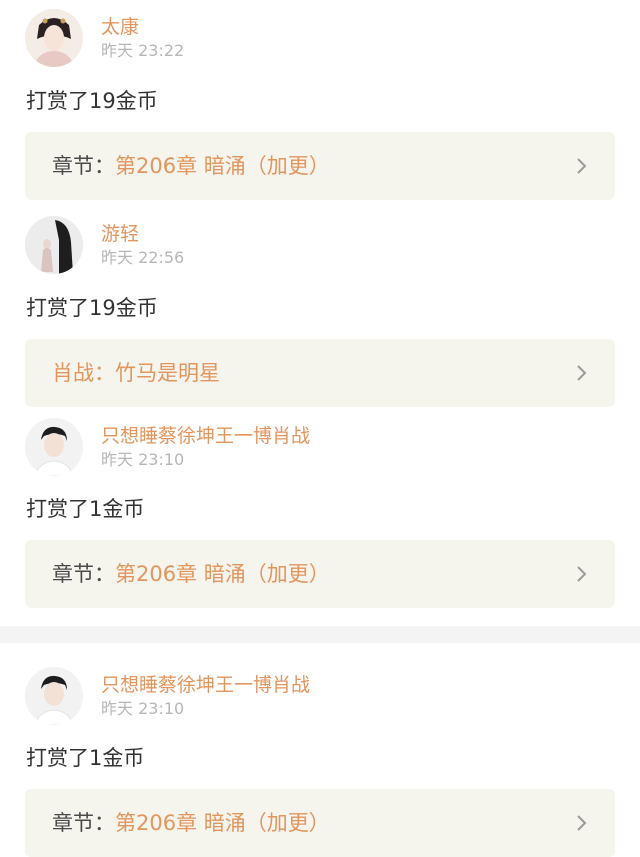 The height and width of the screenshot is (857, 640). I want to click on timestamp: 昨天 23:22, so click(143, 50).